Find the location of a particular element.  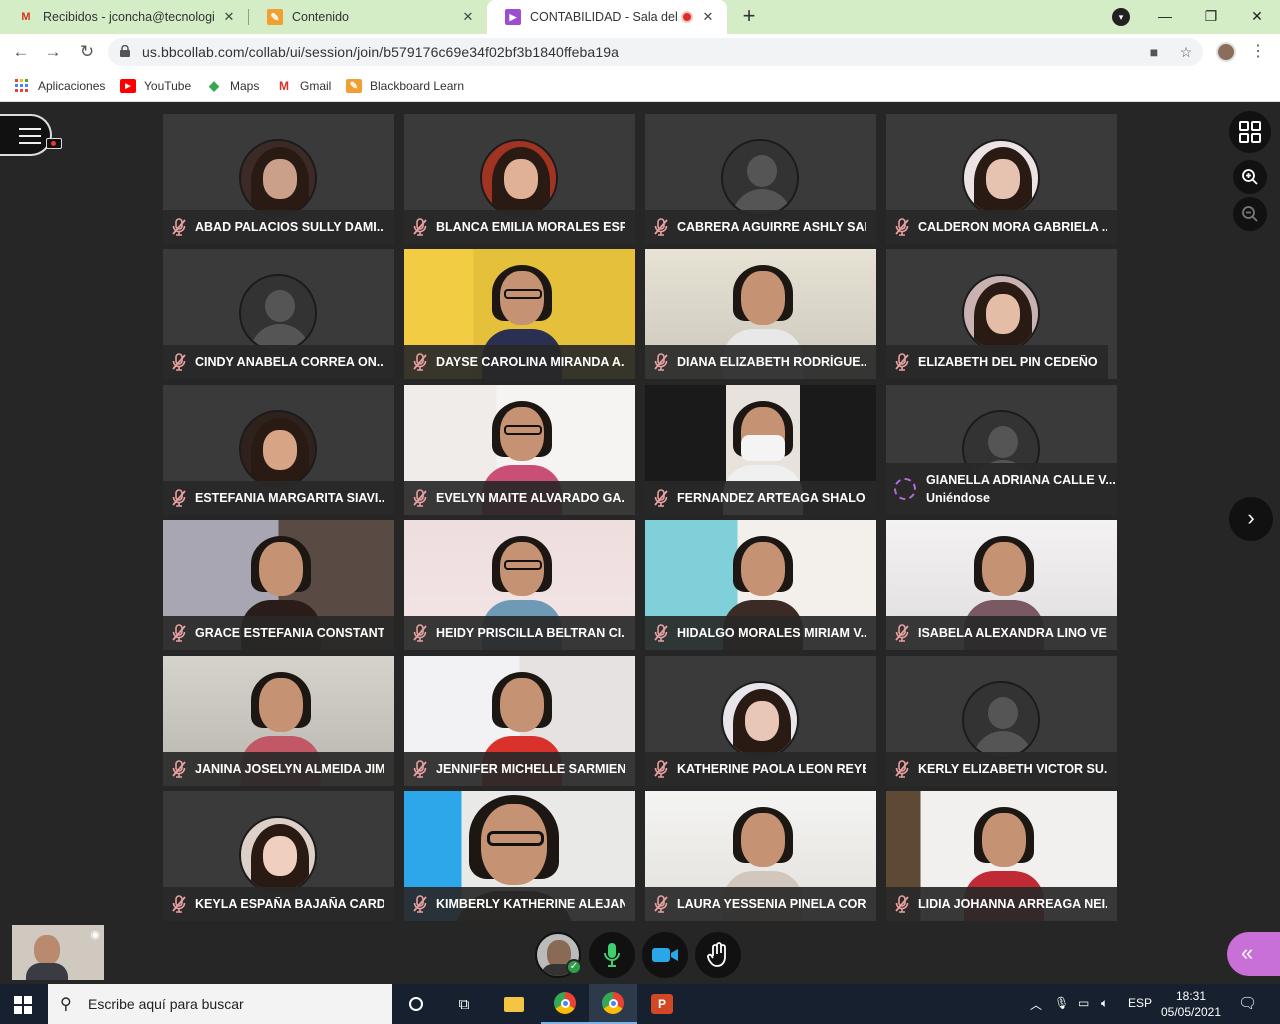

open-collaborate-panel-button: « is located at coordinates (1253, 954).